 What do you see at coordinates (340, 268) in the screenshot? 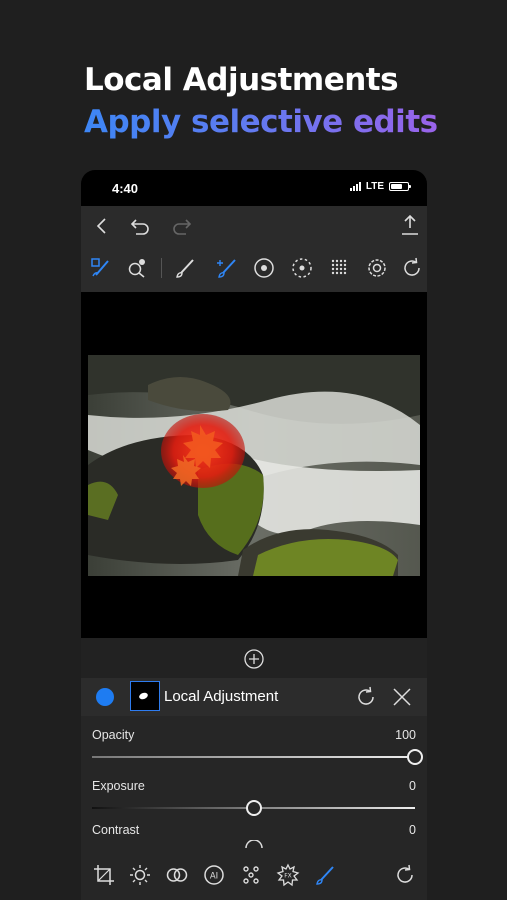
I see `gradient-icon` at bounding box center [340, 268].